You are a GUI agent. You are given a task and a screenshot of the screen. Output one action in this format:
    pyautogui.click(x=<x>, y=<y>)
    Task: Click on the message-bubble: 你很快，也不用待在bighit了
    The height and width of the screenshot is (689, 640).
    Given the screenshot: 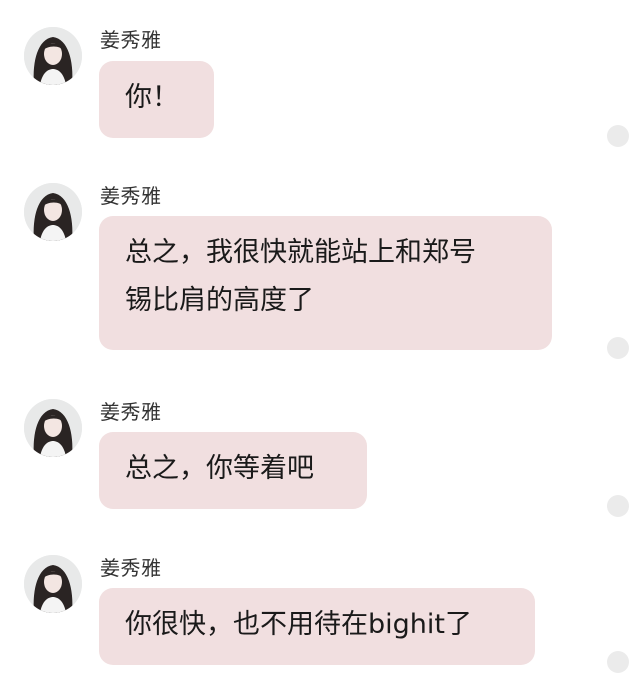 What is the action you would take?
    pyautogui.click(x=317, y=626)
    